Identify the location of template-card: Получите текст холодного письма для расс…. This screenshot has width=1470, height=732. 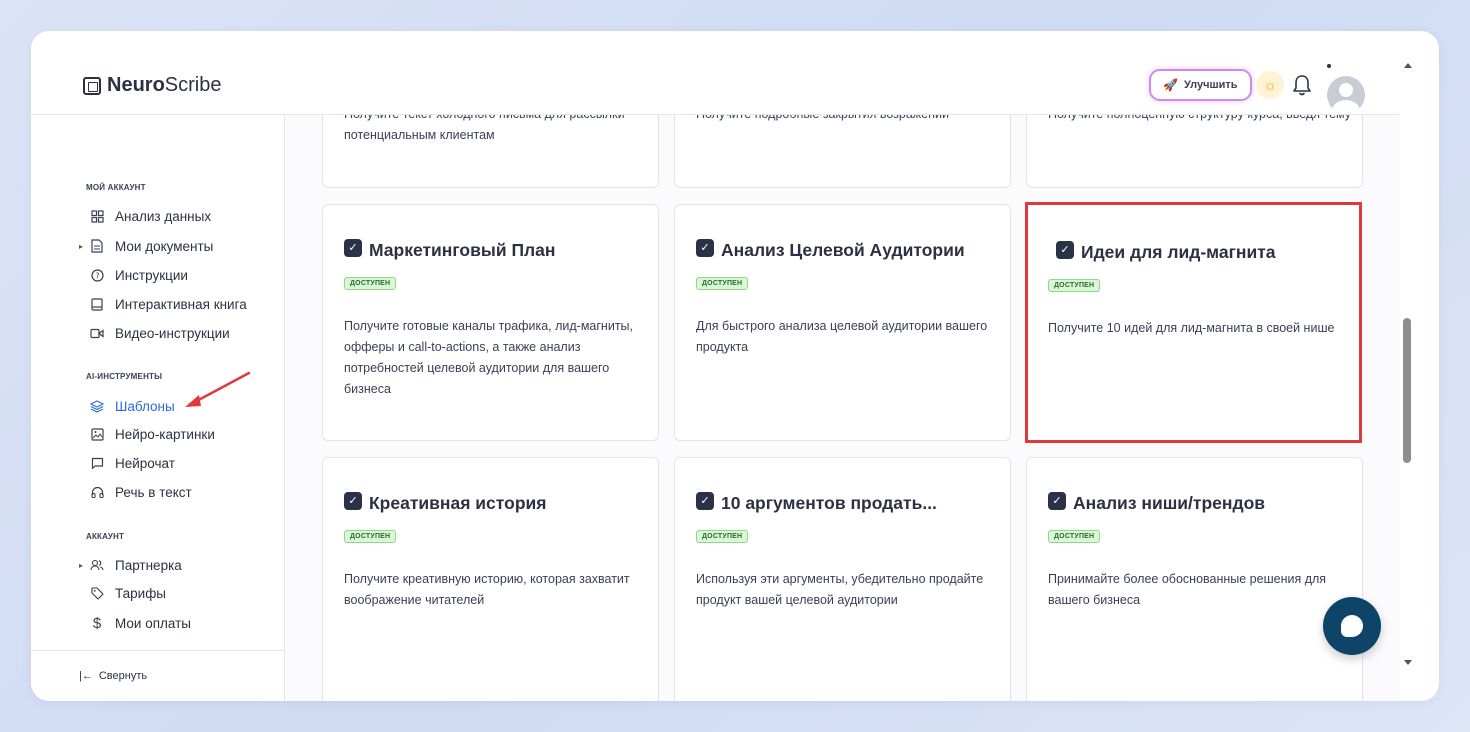
(490, 151).